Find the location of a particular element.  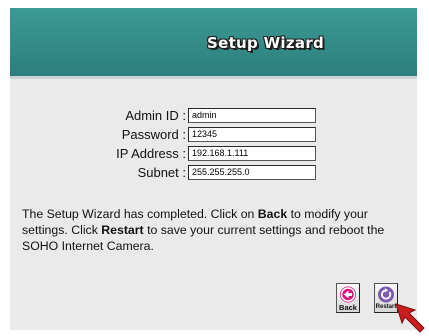

ip-address-label: IP Address : is located at coordinates (151, 153).